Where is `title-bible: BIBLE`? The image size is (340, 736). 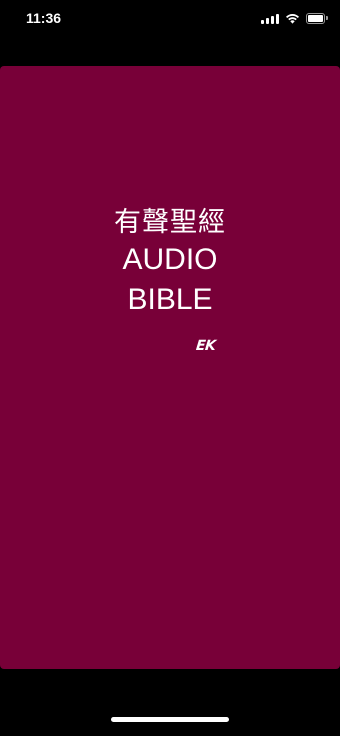
title-bible: BIBLE is located at coordinates (170, 299).